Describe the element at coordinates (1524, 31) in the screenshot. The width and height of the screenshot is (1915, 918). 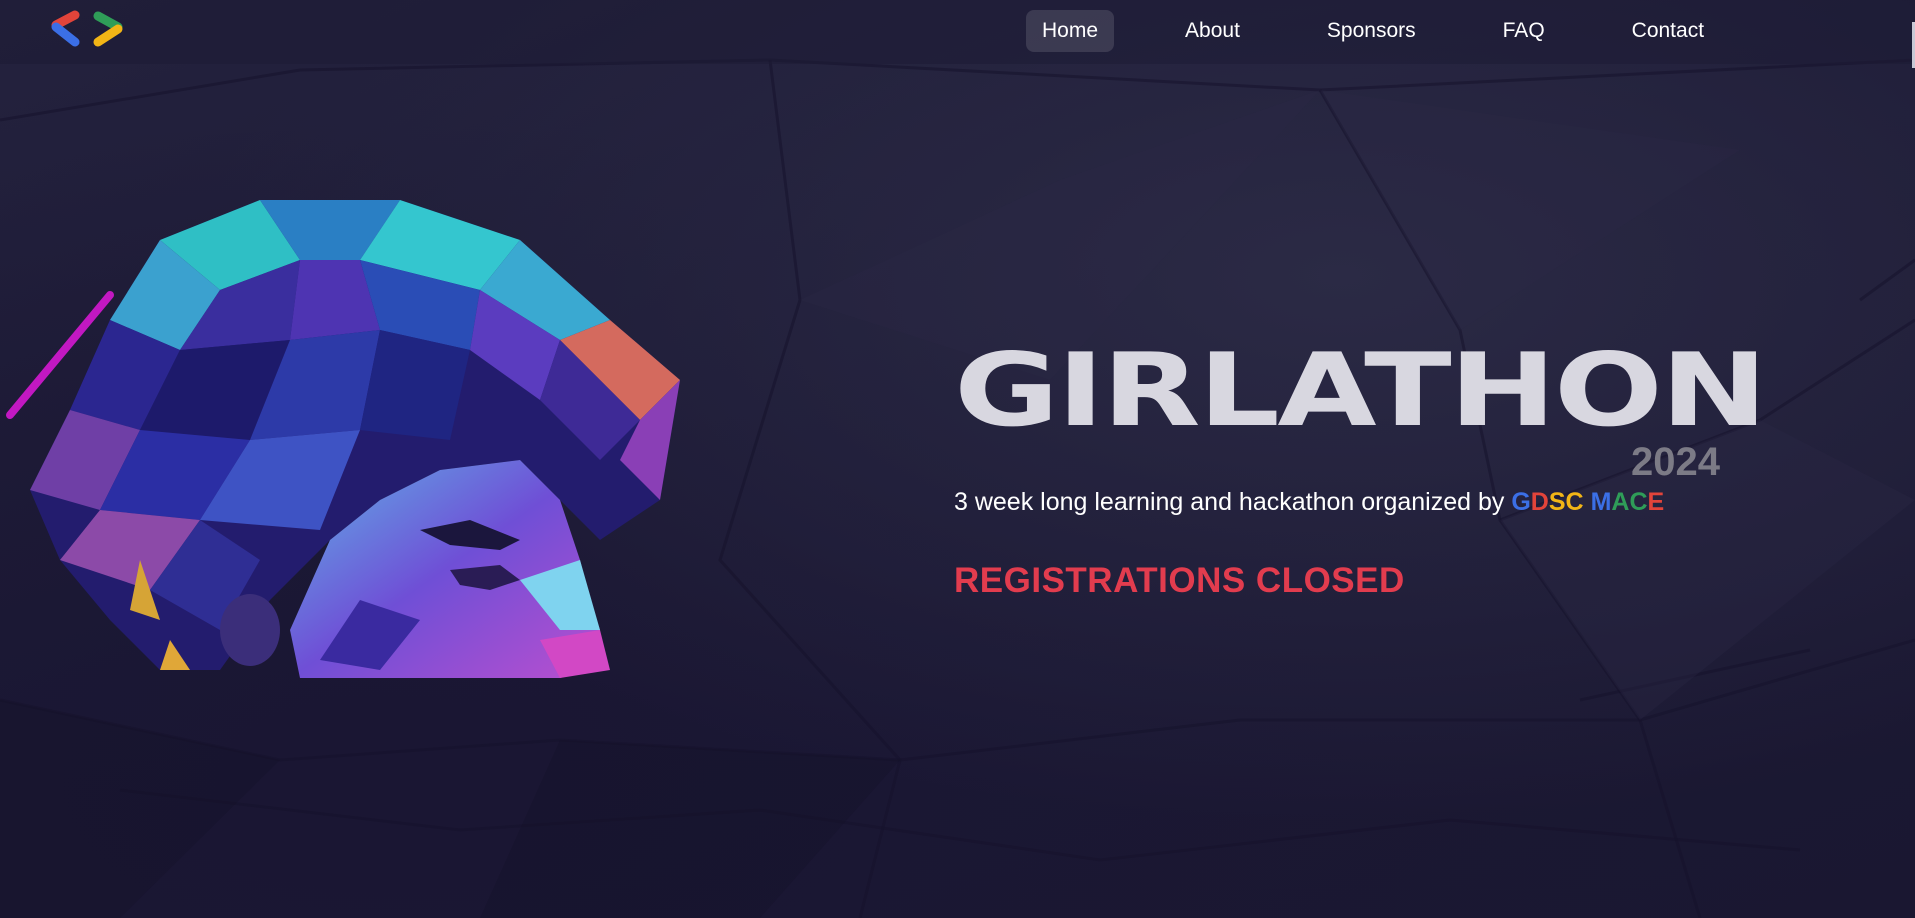
I see `nav-faq: FAQ` at that location.